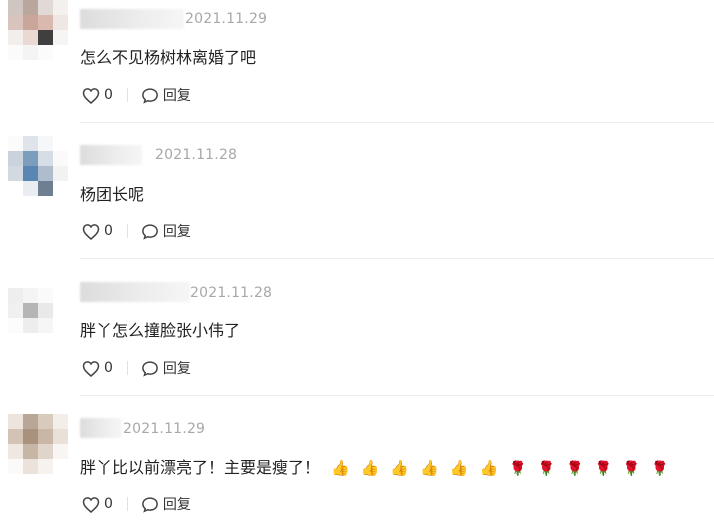  Describe the element at coordinates (160, 330) in the screenshot. I see `comment-text: 胖丫怎么撞脸张小伟了` at that location.